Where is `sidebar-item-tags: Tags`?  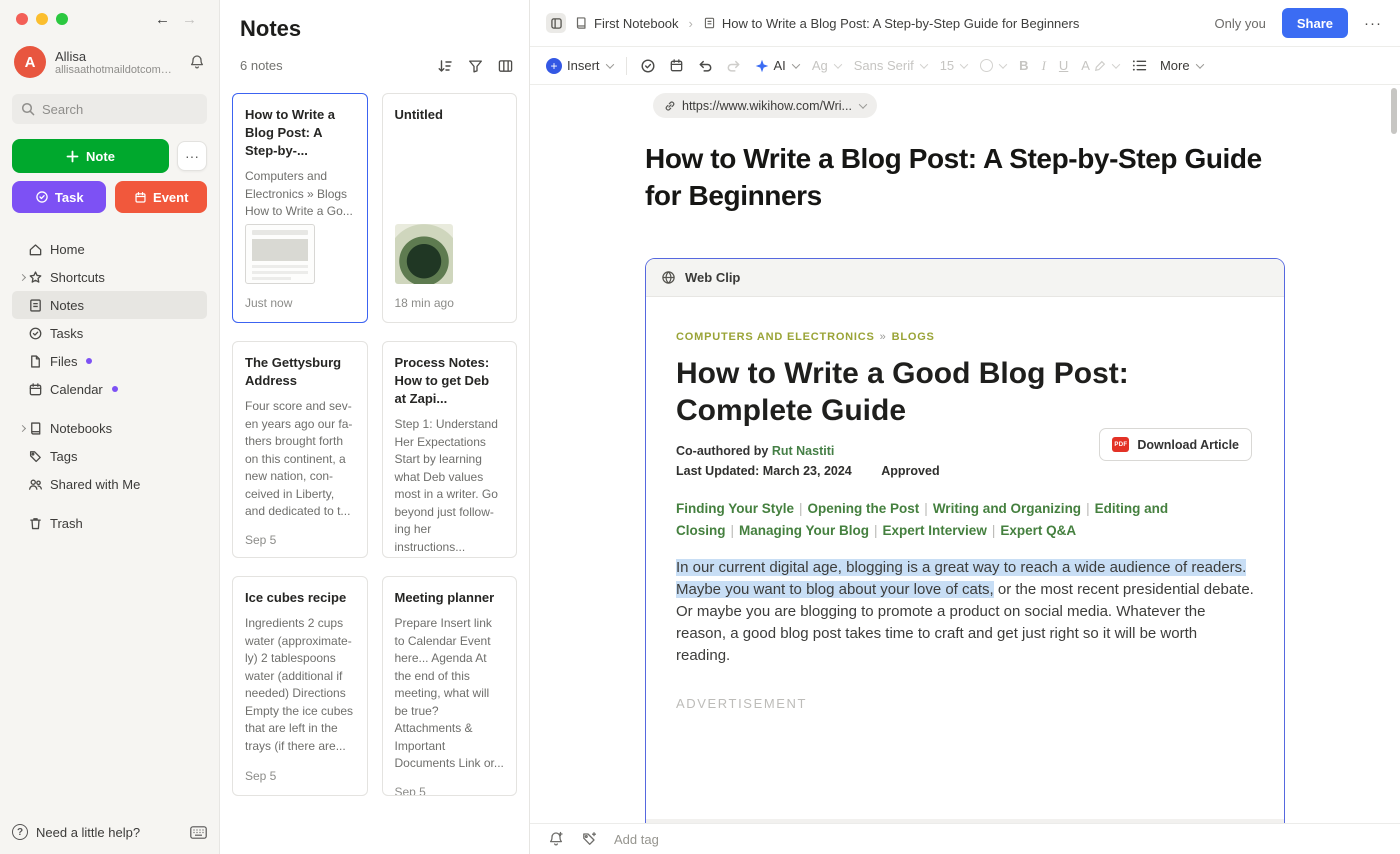 sidebar-item-tags: Tags is located at coordinates (109, 456).